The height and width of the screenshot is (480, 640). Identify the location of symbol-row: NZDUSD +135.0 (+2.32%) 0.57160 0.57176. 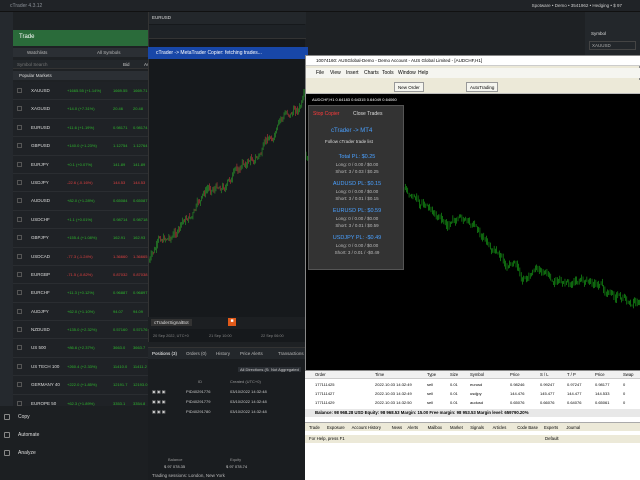
(80, 330).